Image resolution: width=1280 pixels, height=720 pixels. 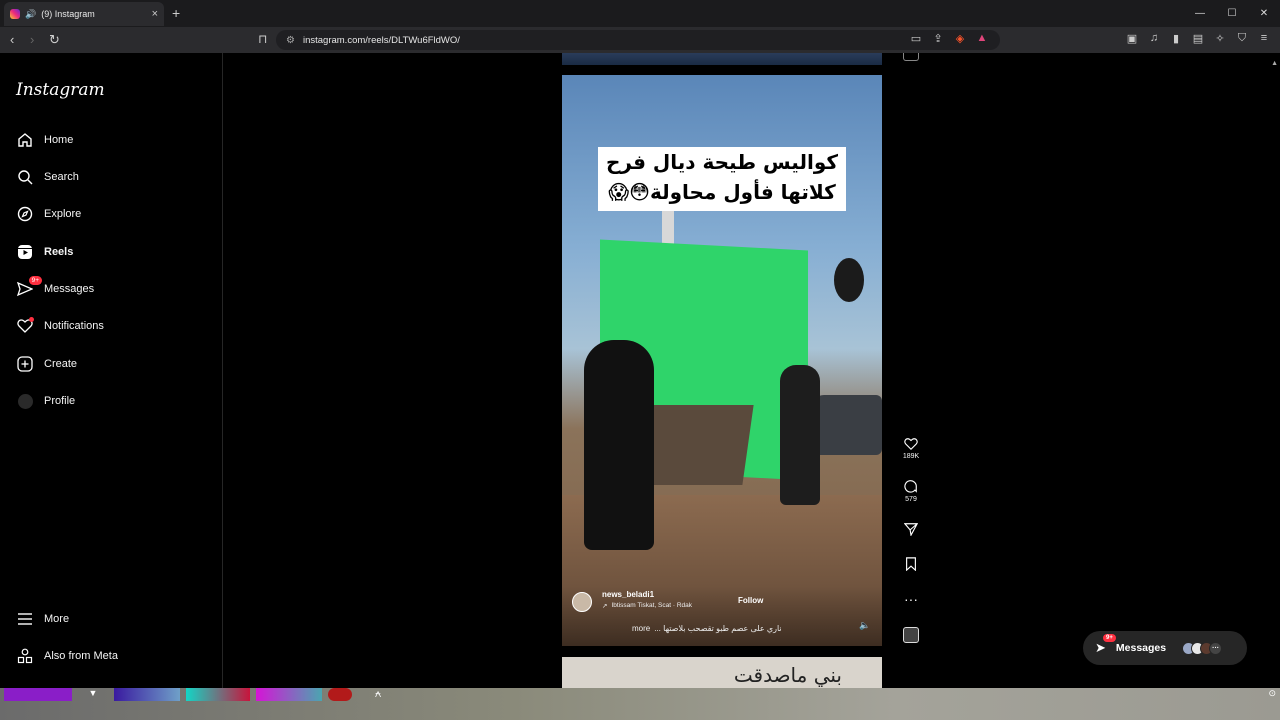 I want to click on browser-tabbar: 🔊 (9) Instagram × + — ☐ ✕, so click(x=640, y=13).